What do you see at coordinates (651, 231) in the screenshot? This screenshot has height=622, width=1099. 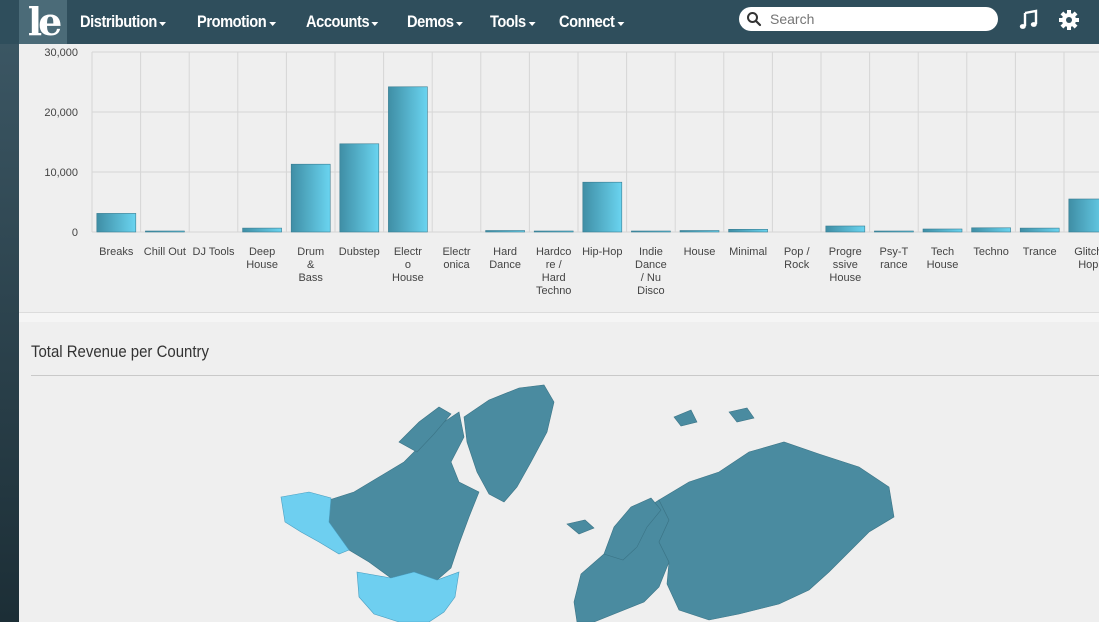 I see `bar-indie-dance-nu-disco` at bounding box center [651, 231].